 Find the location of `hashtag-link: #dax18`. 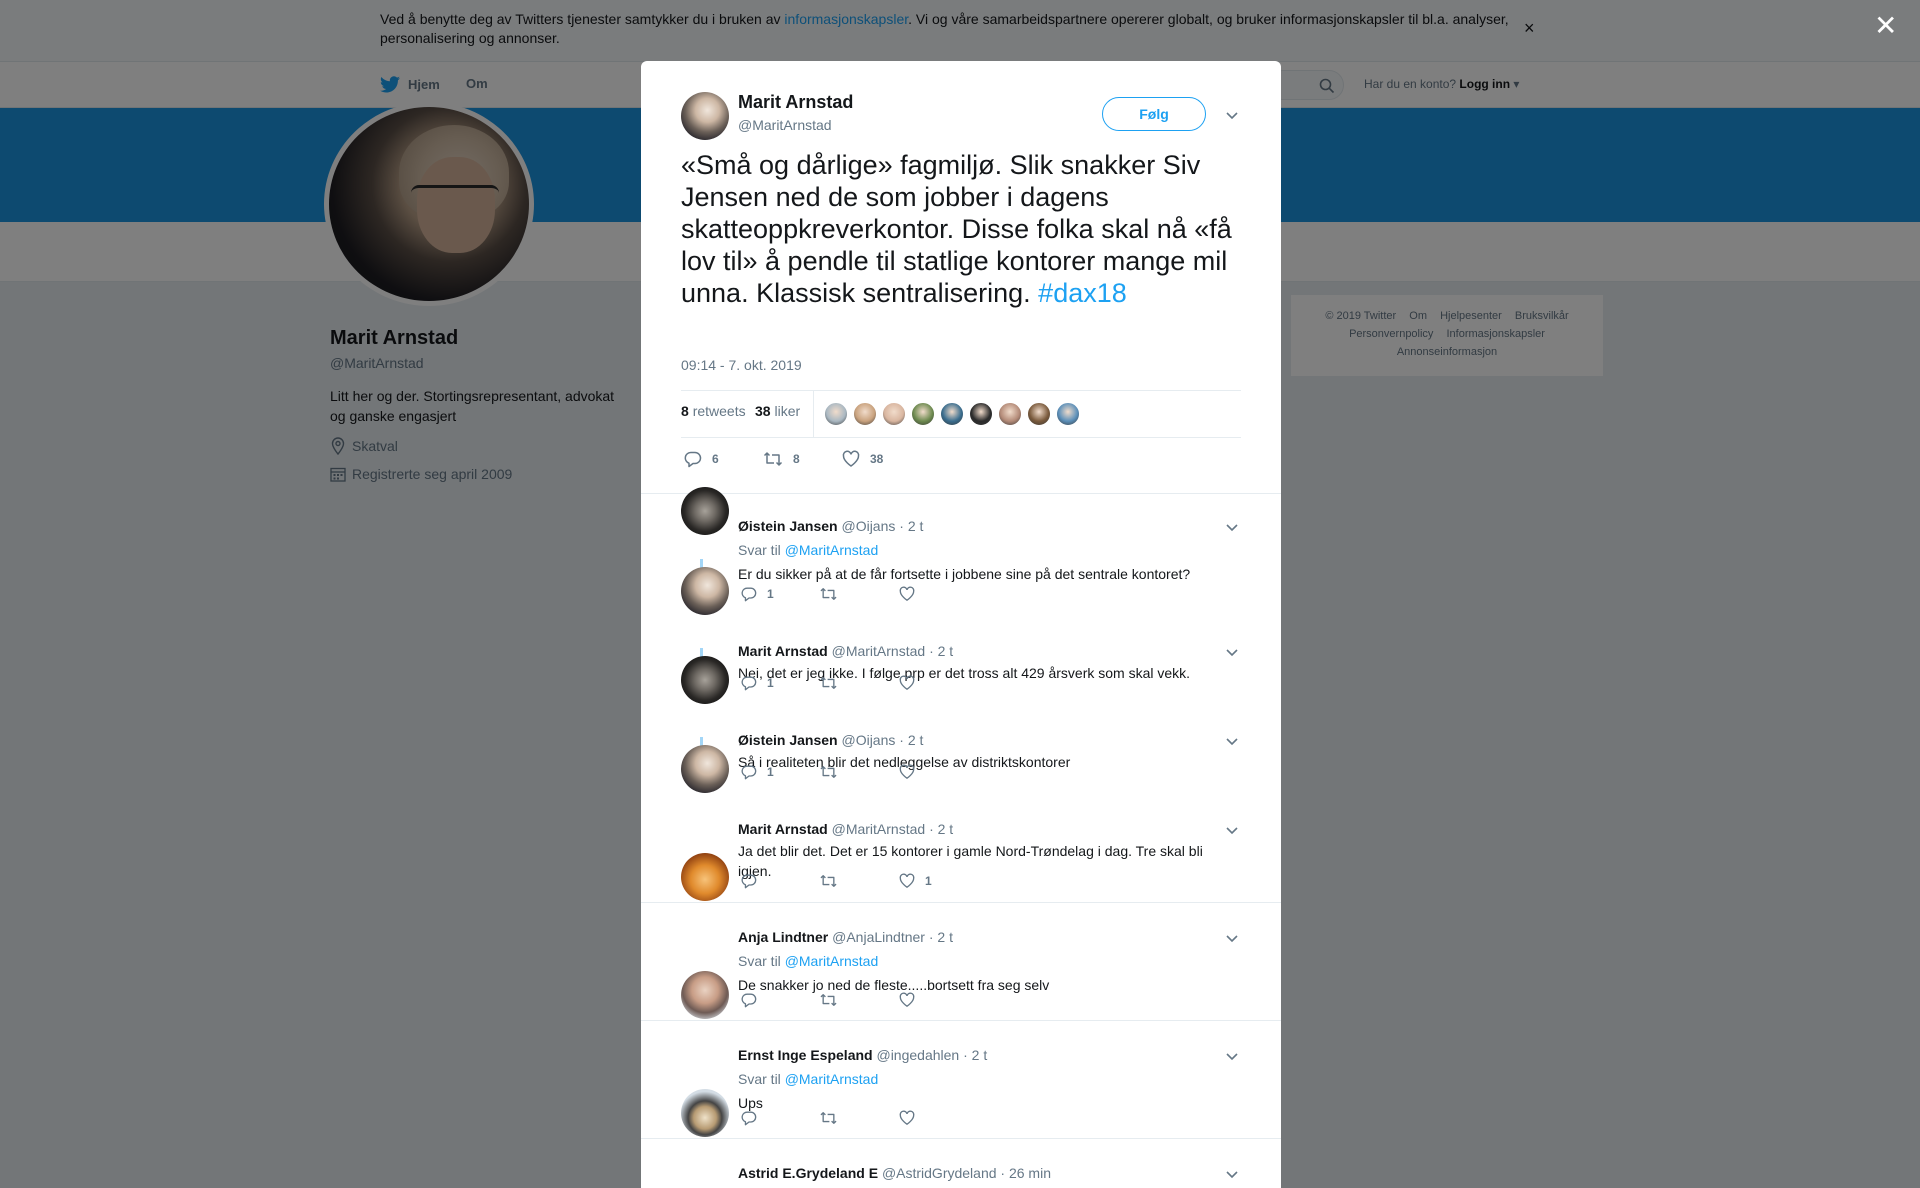

hashtag-link: #dax18 is located at coordinates (1082, 293).